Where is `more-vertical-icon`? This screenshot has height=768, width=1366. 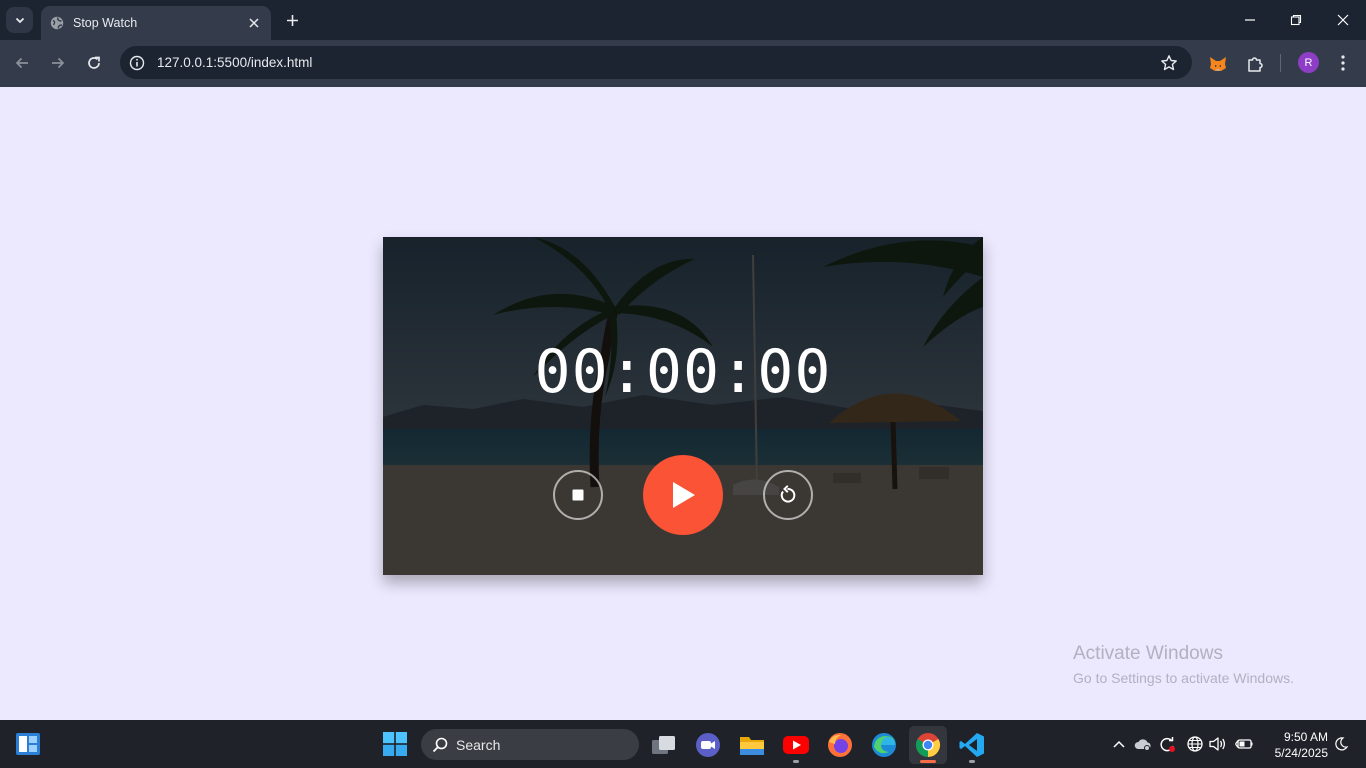
more-vertical-icon is located at coordinates (1343, 63).